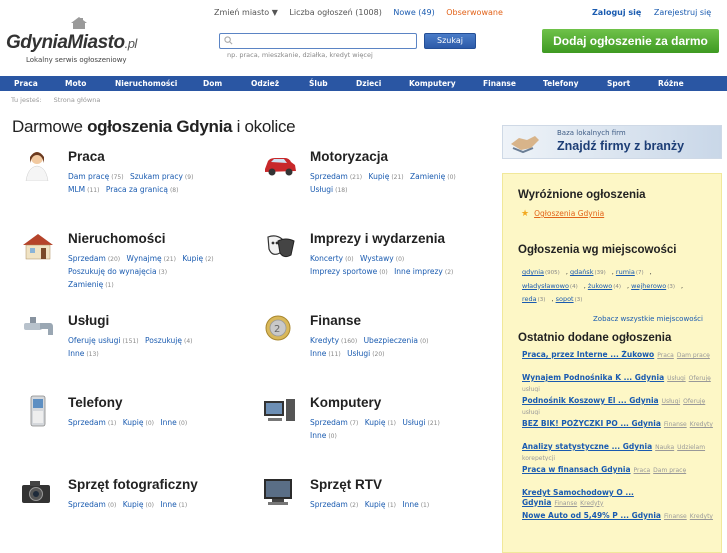  I want to click on city-link: żukowo, so click(600, 286).